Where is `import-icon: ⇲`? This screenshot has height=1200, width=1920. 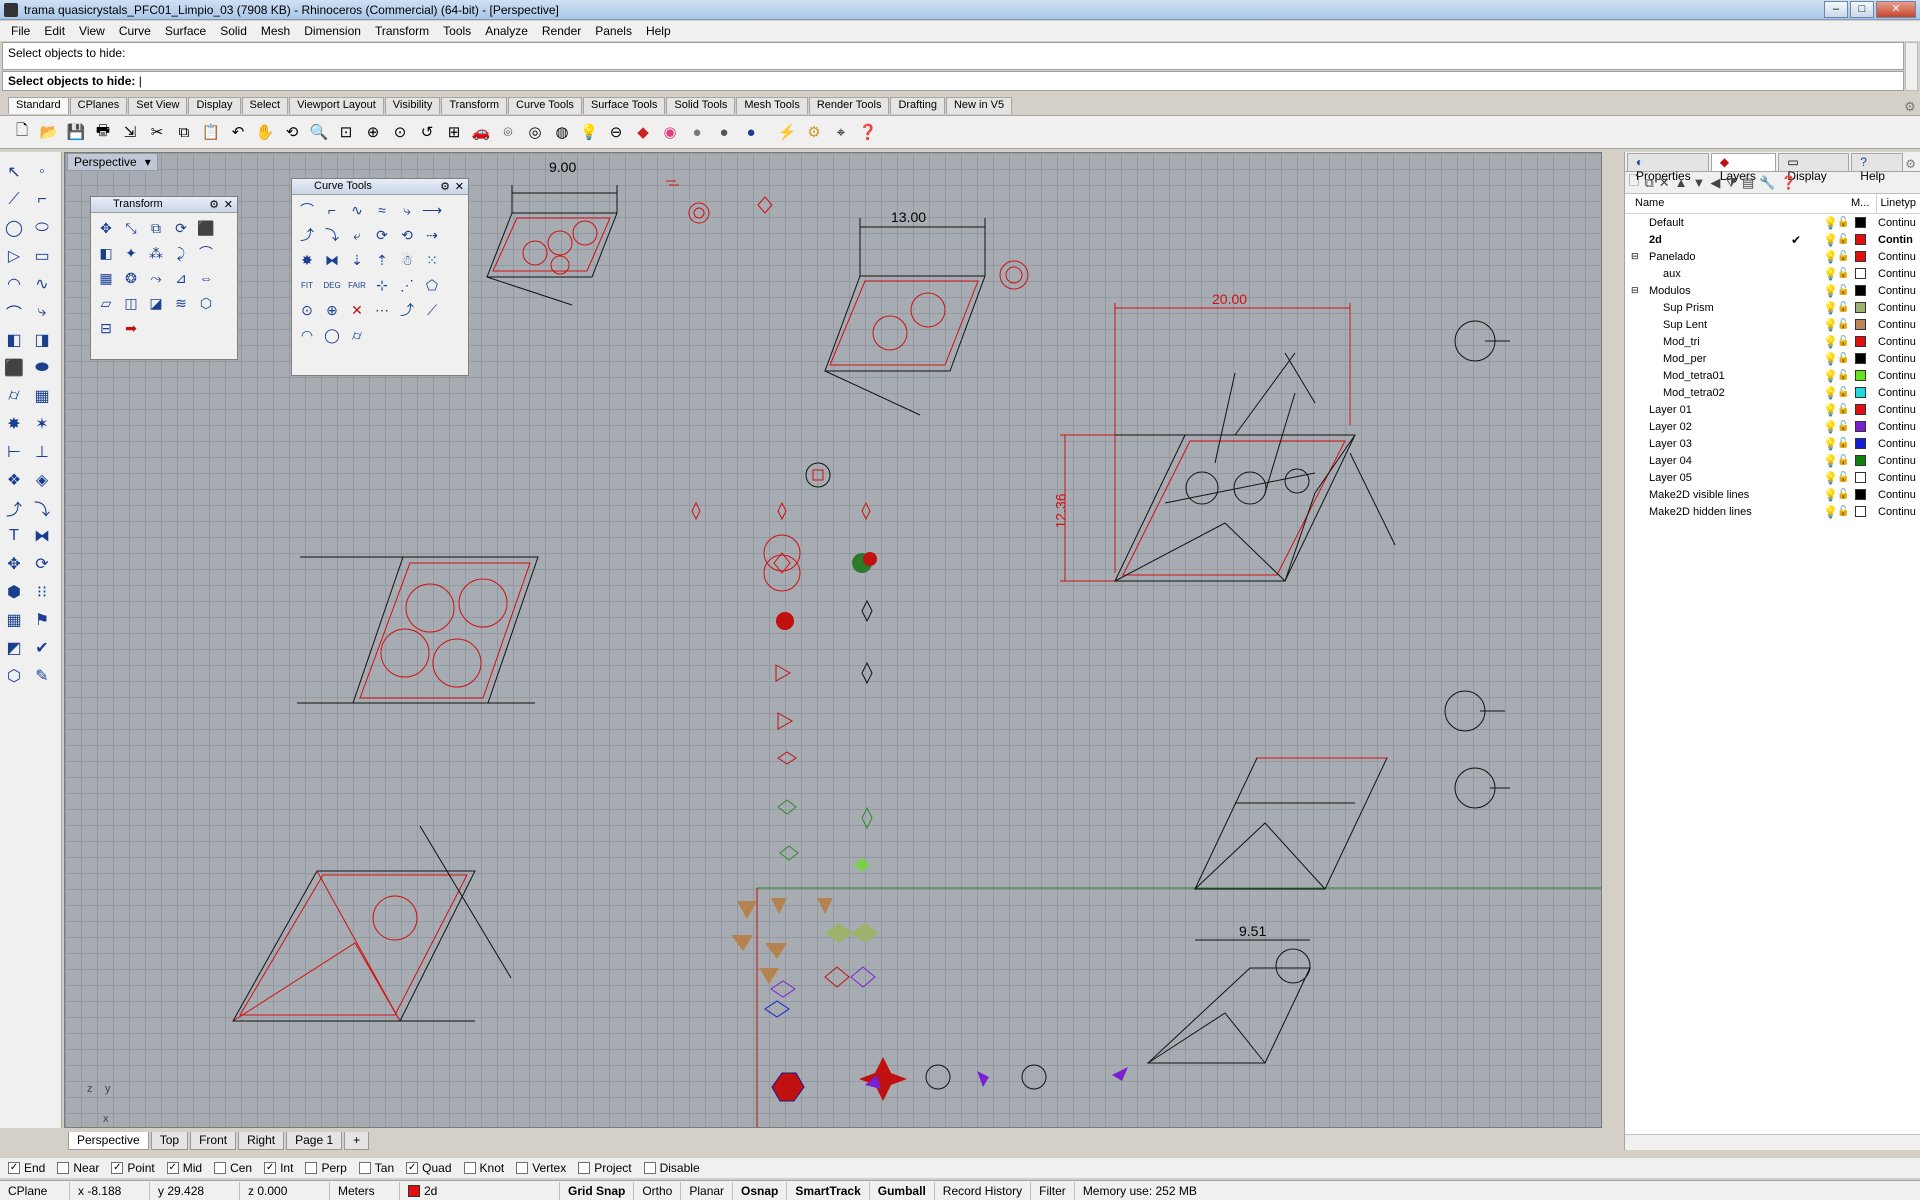 import-icon: ⇲ is located at coordinates (130, 132).